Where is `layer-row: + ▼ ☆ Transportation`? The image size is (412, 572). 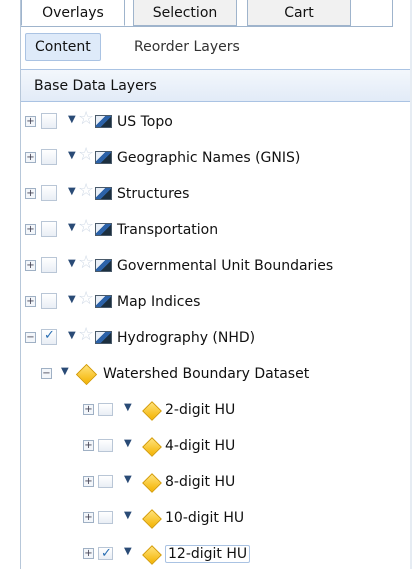
layer-row: + ▼ ☆ Transportation is located at coordinates (216, 230).